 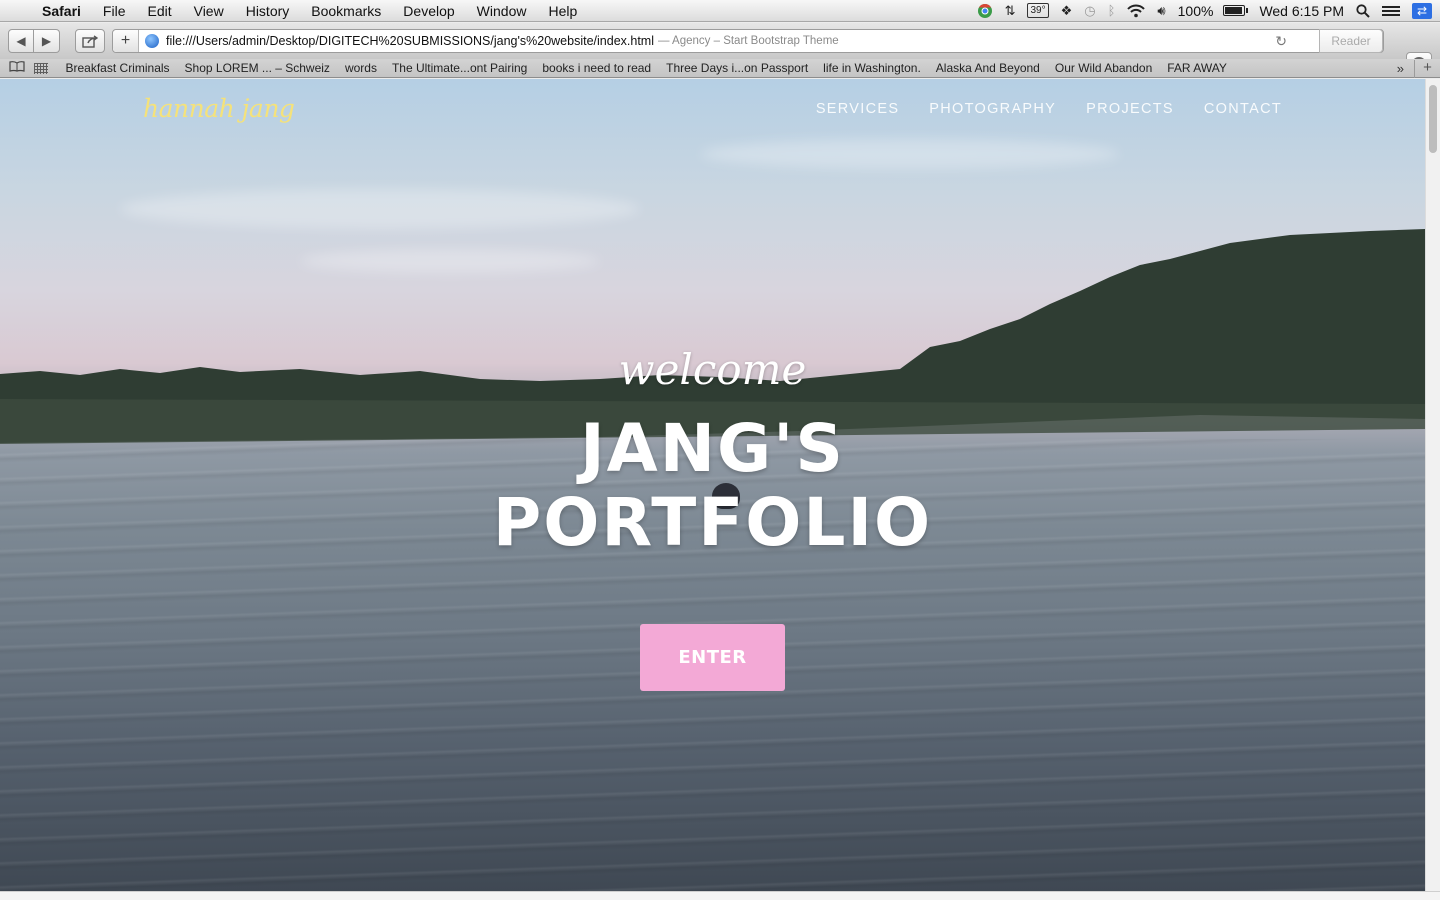 What do you see at coordinates (1037, 11) in the screenshot?
I see `weather-icon: 39°` at bounding box center [1037, 11].